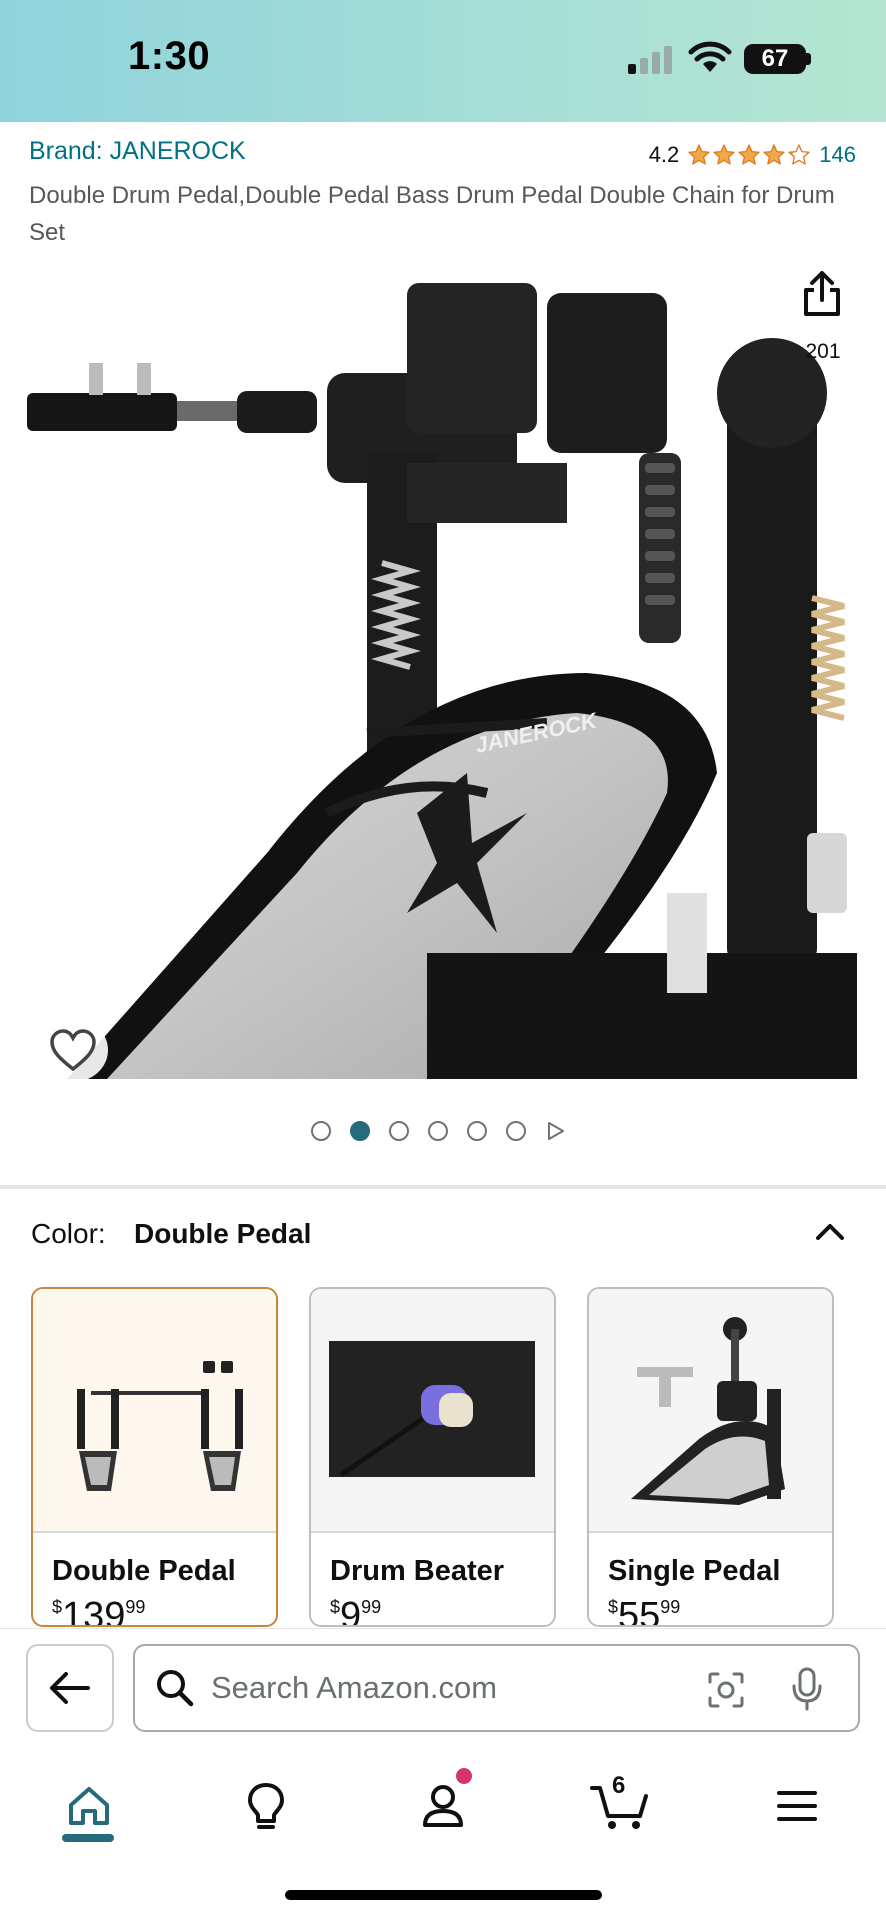 The image size is (886, 1920). What do you see at coordinates (68, 1233) in the screenshot?
I see `color-label: Color:` at bounding box center [68, 1233].